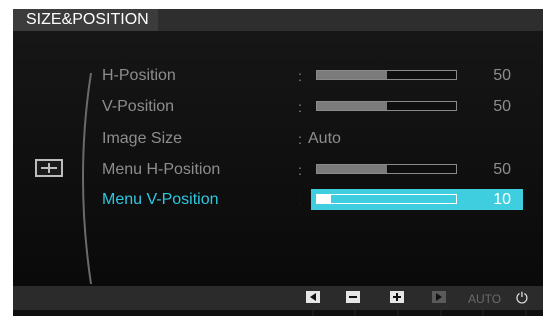 This screenshot has height=316, width=555. I want to click on play-button, so click(439, 297).